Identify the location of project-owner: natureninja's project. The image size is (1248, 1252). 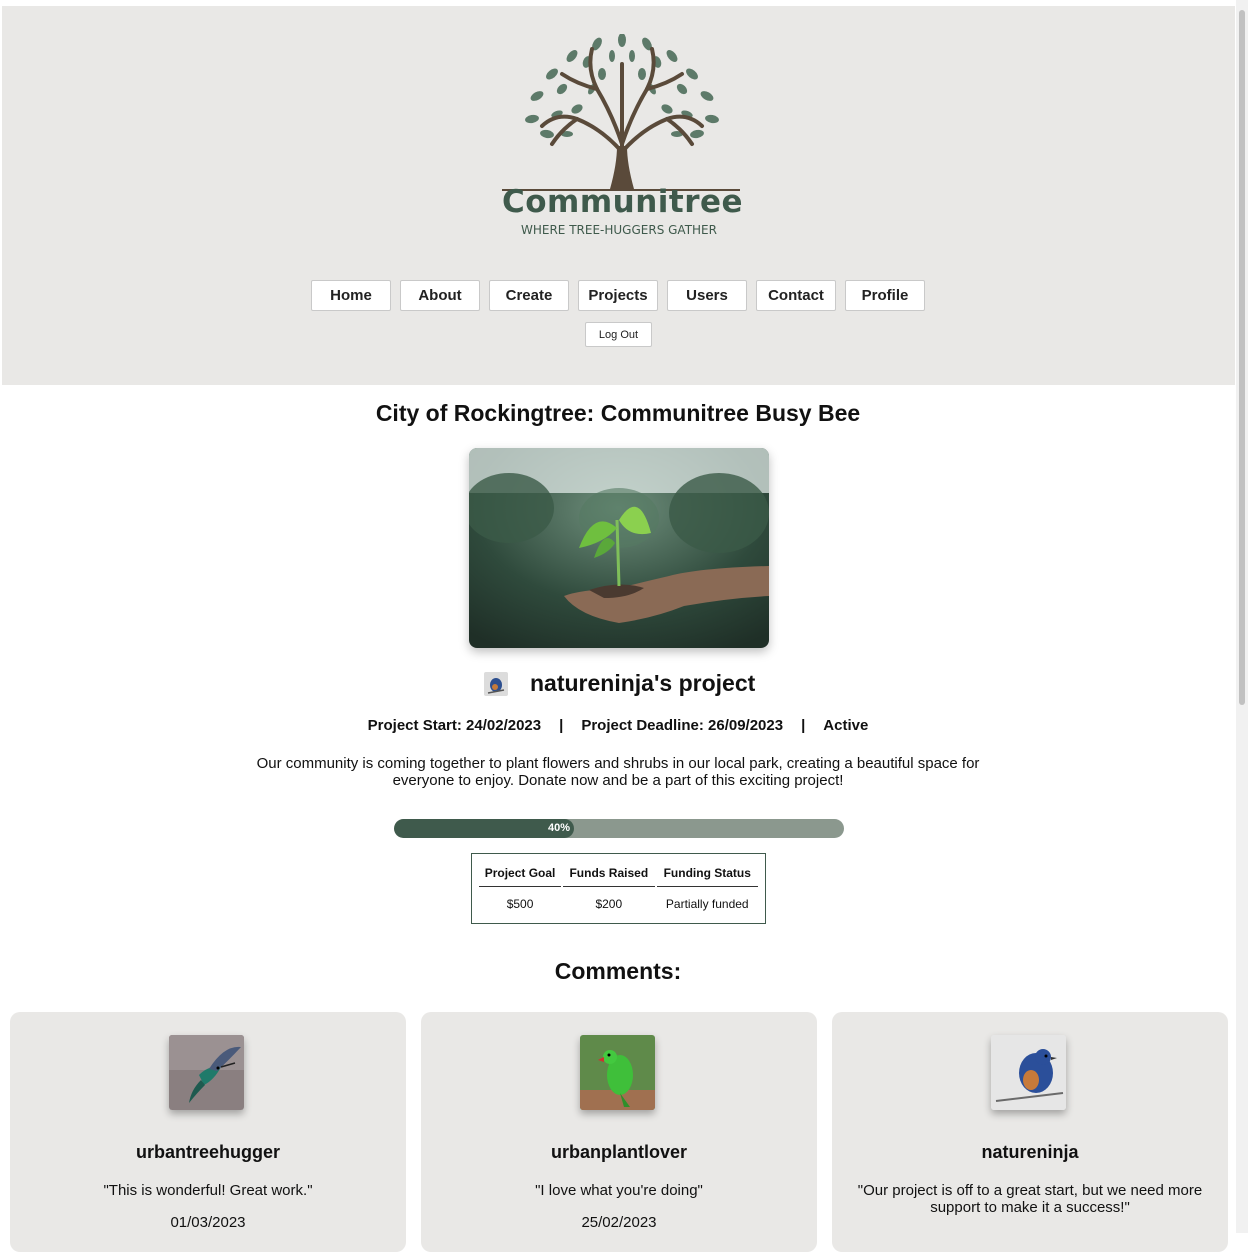
(619, 683).